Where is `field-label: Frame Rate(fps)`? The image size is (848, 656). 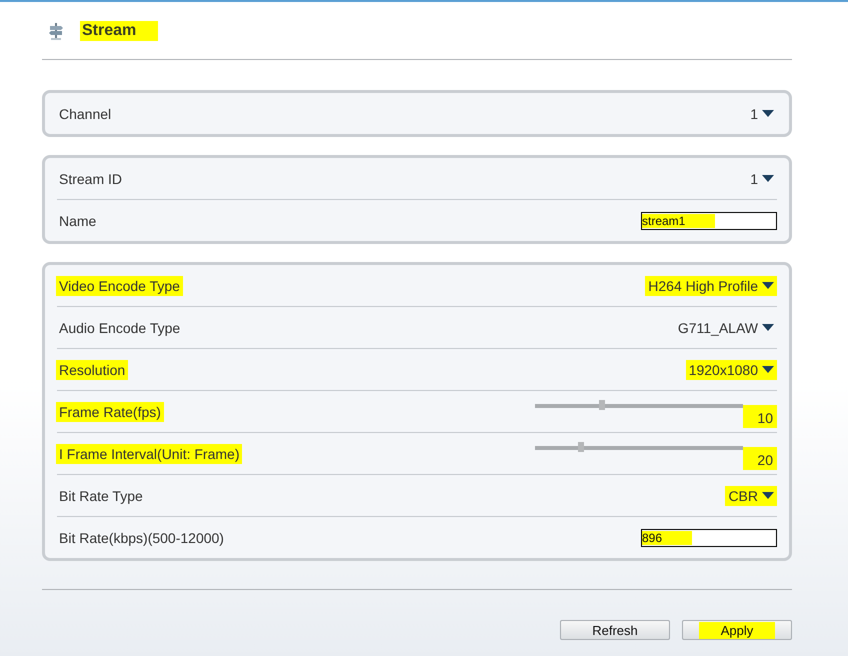
field-label: Frame Rate(fps) is located at coordinates (110, 412).